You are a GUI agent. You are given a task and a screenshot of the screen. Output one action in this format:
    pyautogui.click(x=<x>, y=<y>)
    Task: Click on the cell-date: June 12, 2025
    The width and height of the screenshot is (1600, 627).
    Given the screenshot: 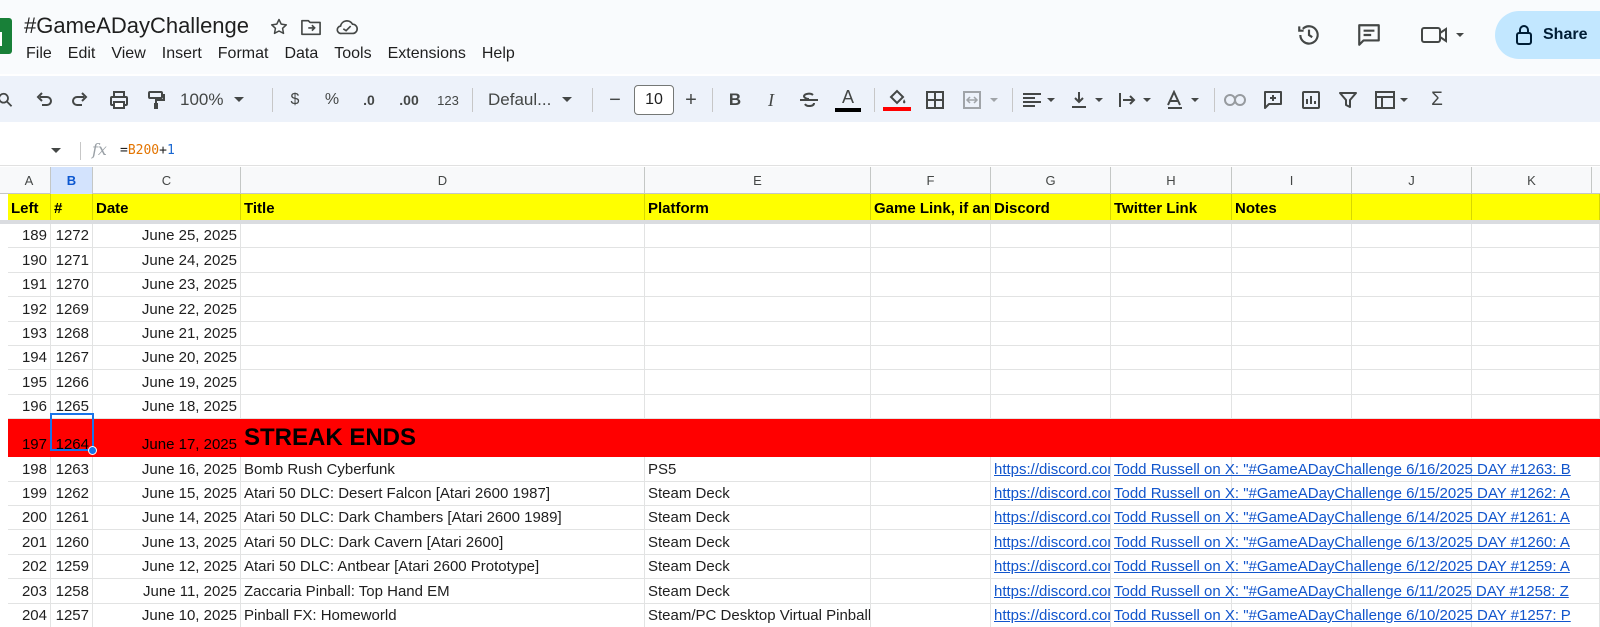 What is the action you would take?
    pyautogui.click(x=167, y=567)
    